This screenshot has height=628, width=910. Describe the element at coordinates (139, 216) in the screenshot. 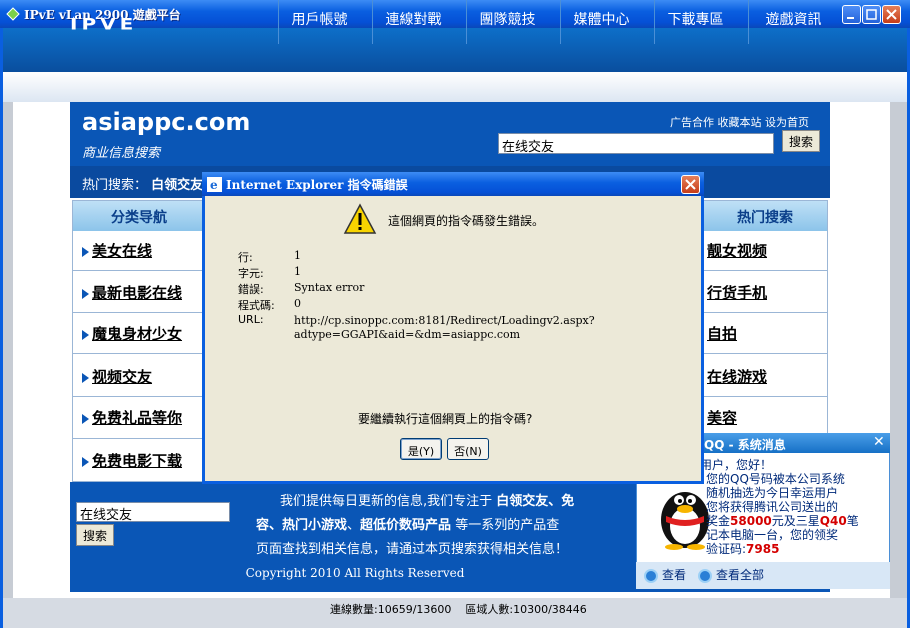

I see `category-header: 分类导航` at that location.